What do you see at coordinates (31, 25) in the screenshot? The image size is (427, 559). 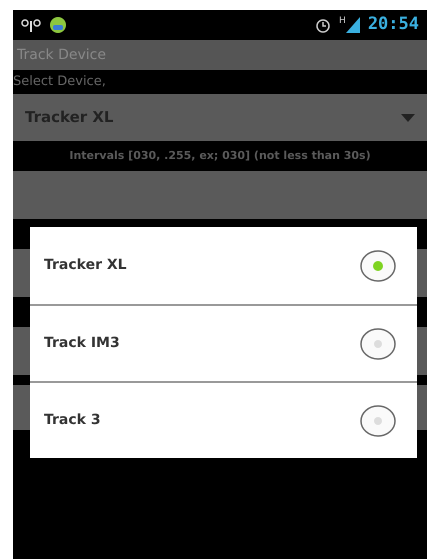 I see `antenna-icon` at bounding box center [31, 25].